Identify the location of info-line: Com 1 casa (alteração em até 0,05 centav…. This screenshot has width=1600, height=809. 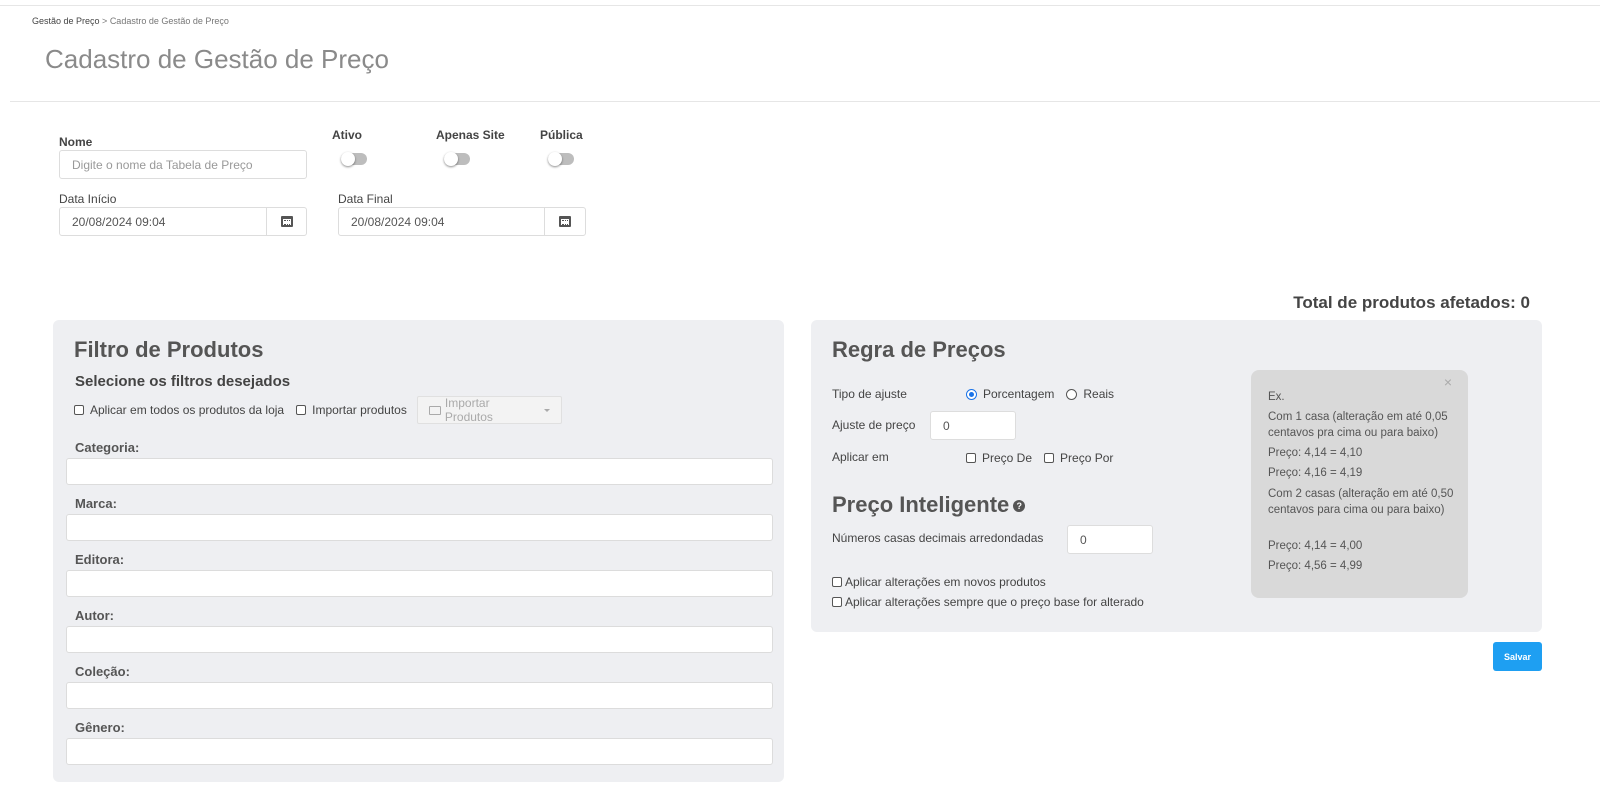
(1358, 425).